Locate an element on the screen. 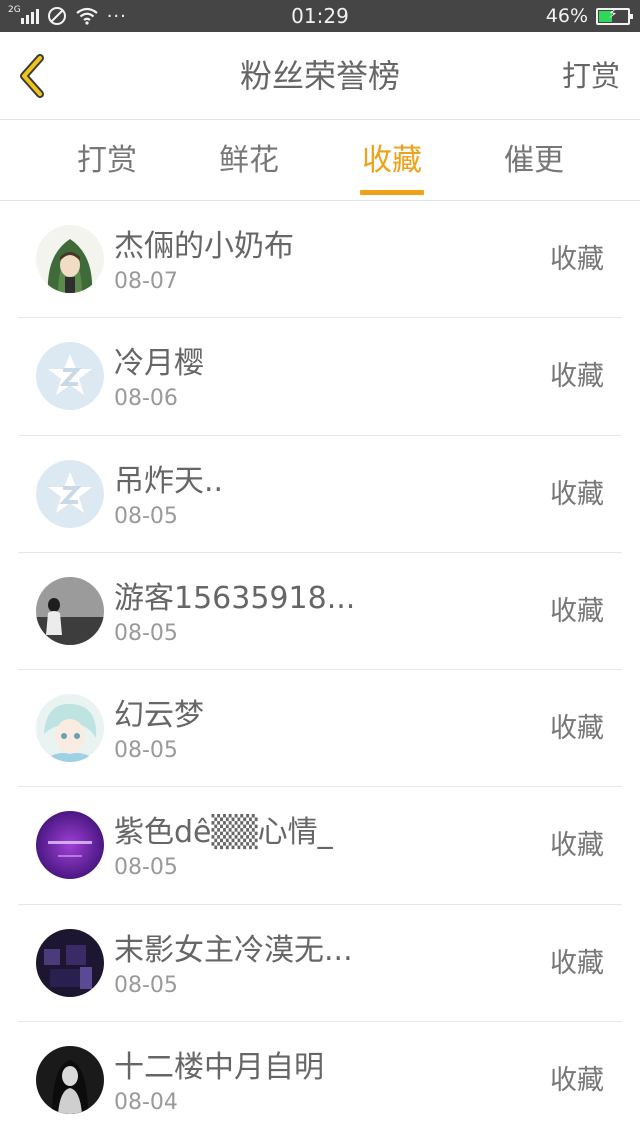  fan-name: 吊炸天.. is located at coordinates (169, 481).